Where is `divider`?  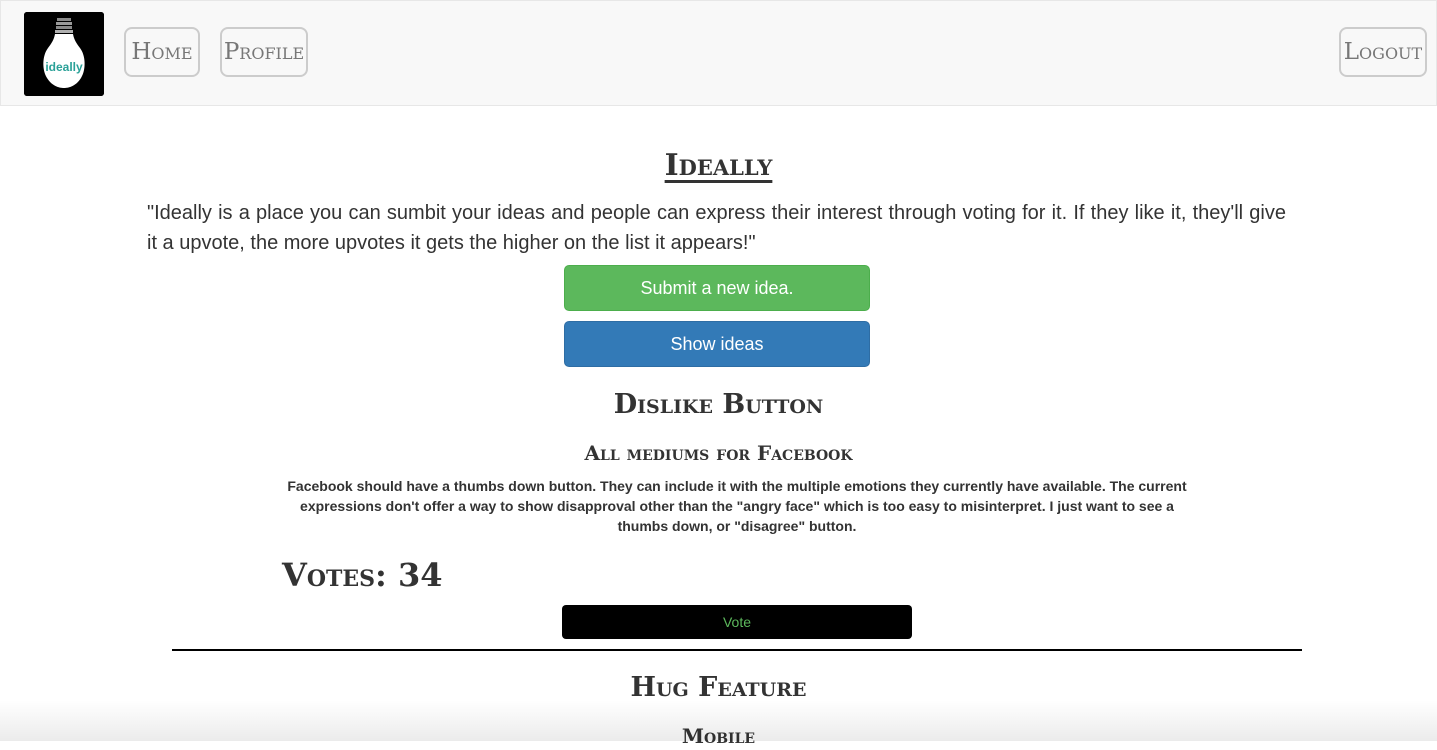 divider is located at coordinates (737, 650).